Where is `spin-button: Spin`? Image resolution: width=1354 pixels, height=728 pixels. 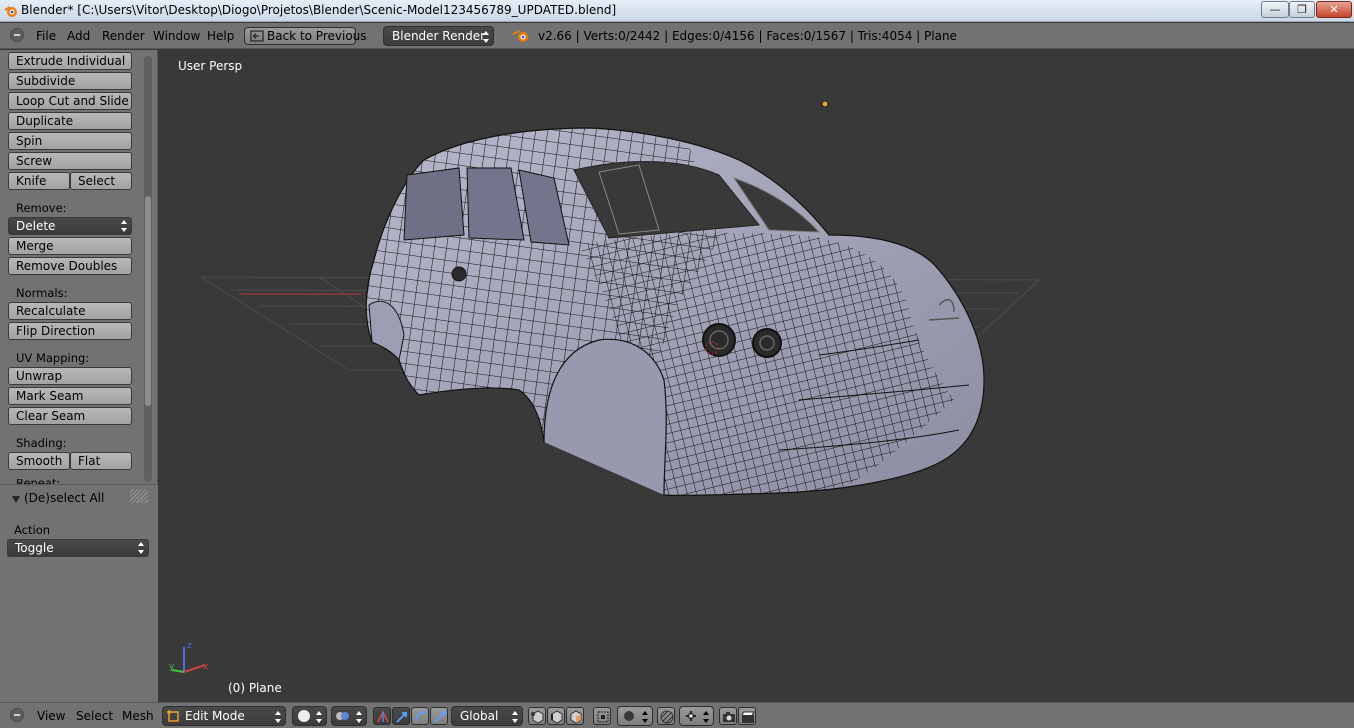 spin-button: Spin is located at coordinates (70, 141).